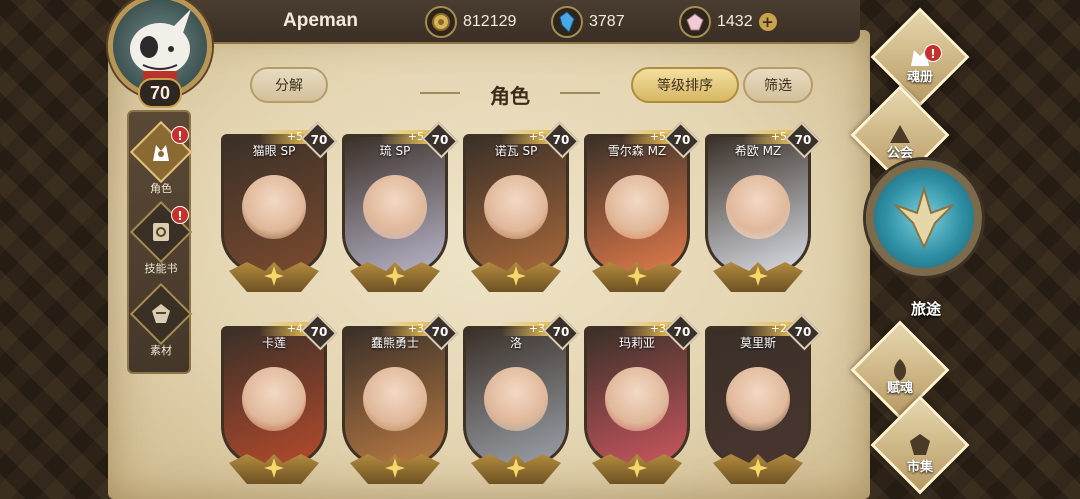 The width and height of the screenshot is (1080, 499). What do you see at coordinates (161, 238) in the screenshot?
I see `sidebar-item-skill-book: 技能书 !` at bounding box center [161, 238].